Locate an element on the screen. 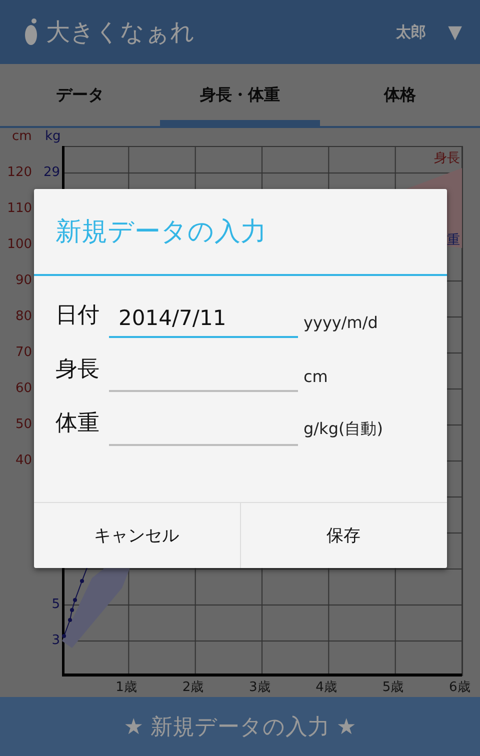  cm-tick-label: 70 is located at coordinates (23, 352).